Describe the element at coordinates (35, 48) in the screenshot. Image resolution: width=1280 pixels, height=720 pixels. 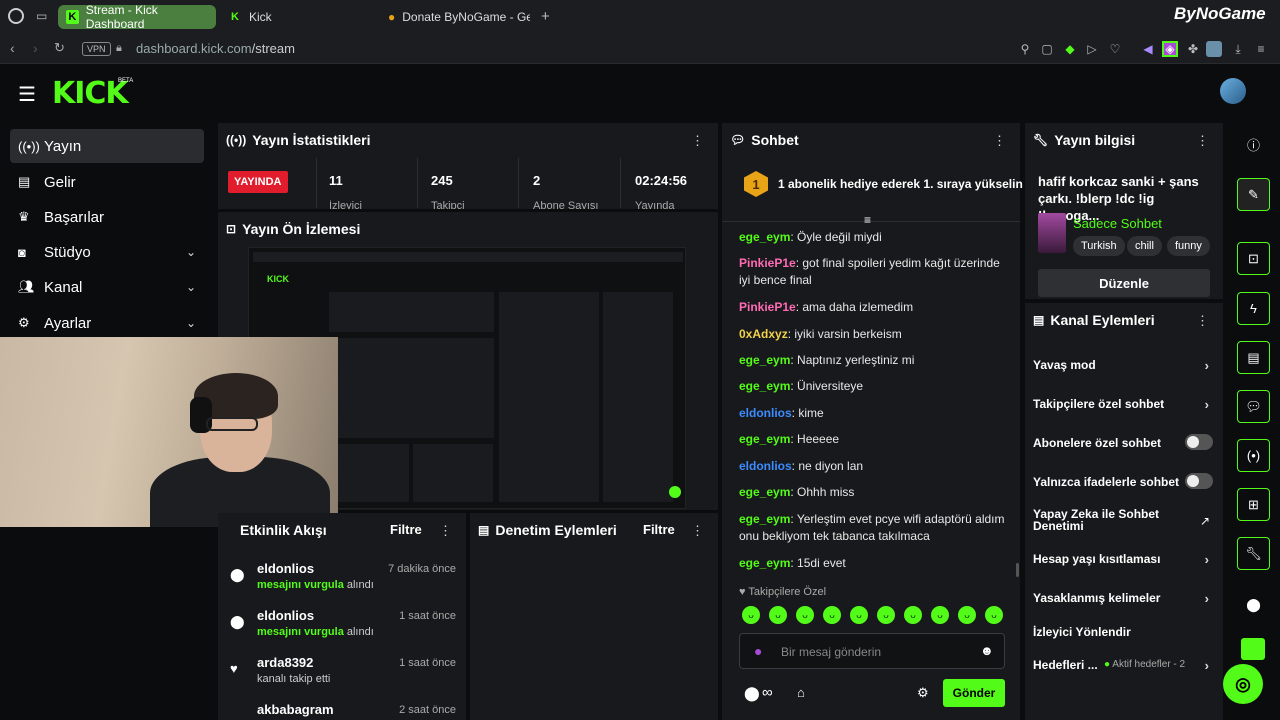
I see `forward-icon: ›` at that location.